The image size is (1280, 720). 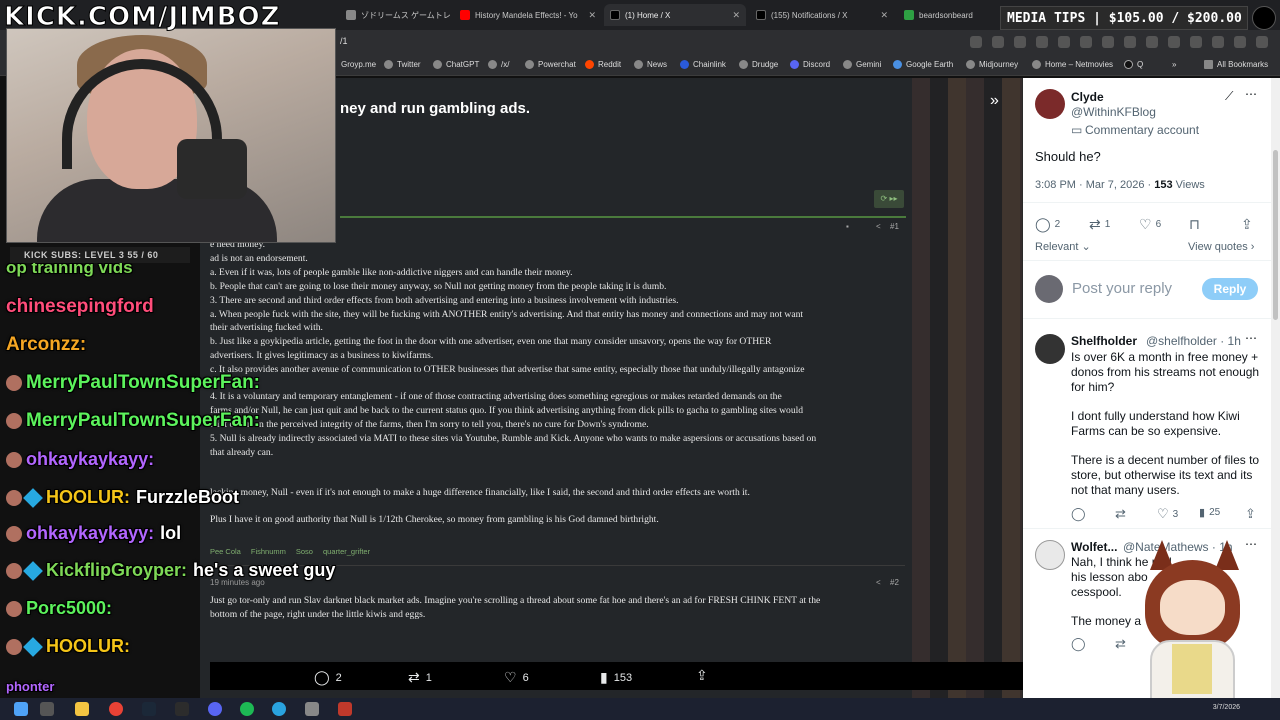 What do you see at coordinates (1262, 42) in the screenshot?
I see `menu-icon` at bounding box center [1262, 42].